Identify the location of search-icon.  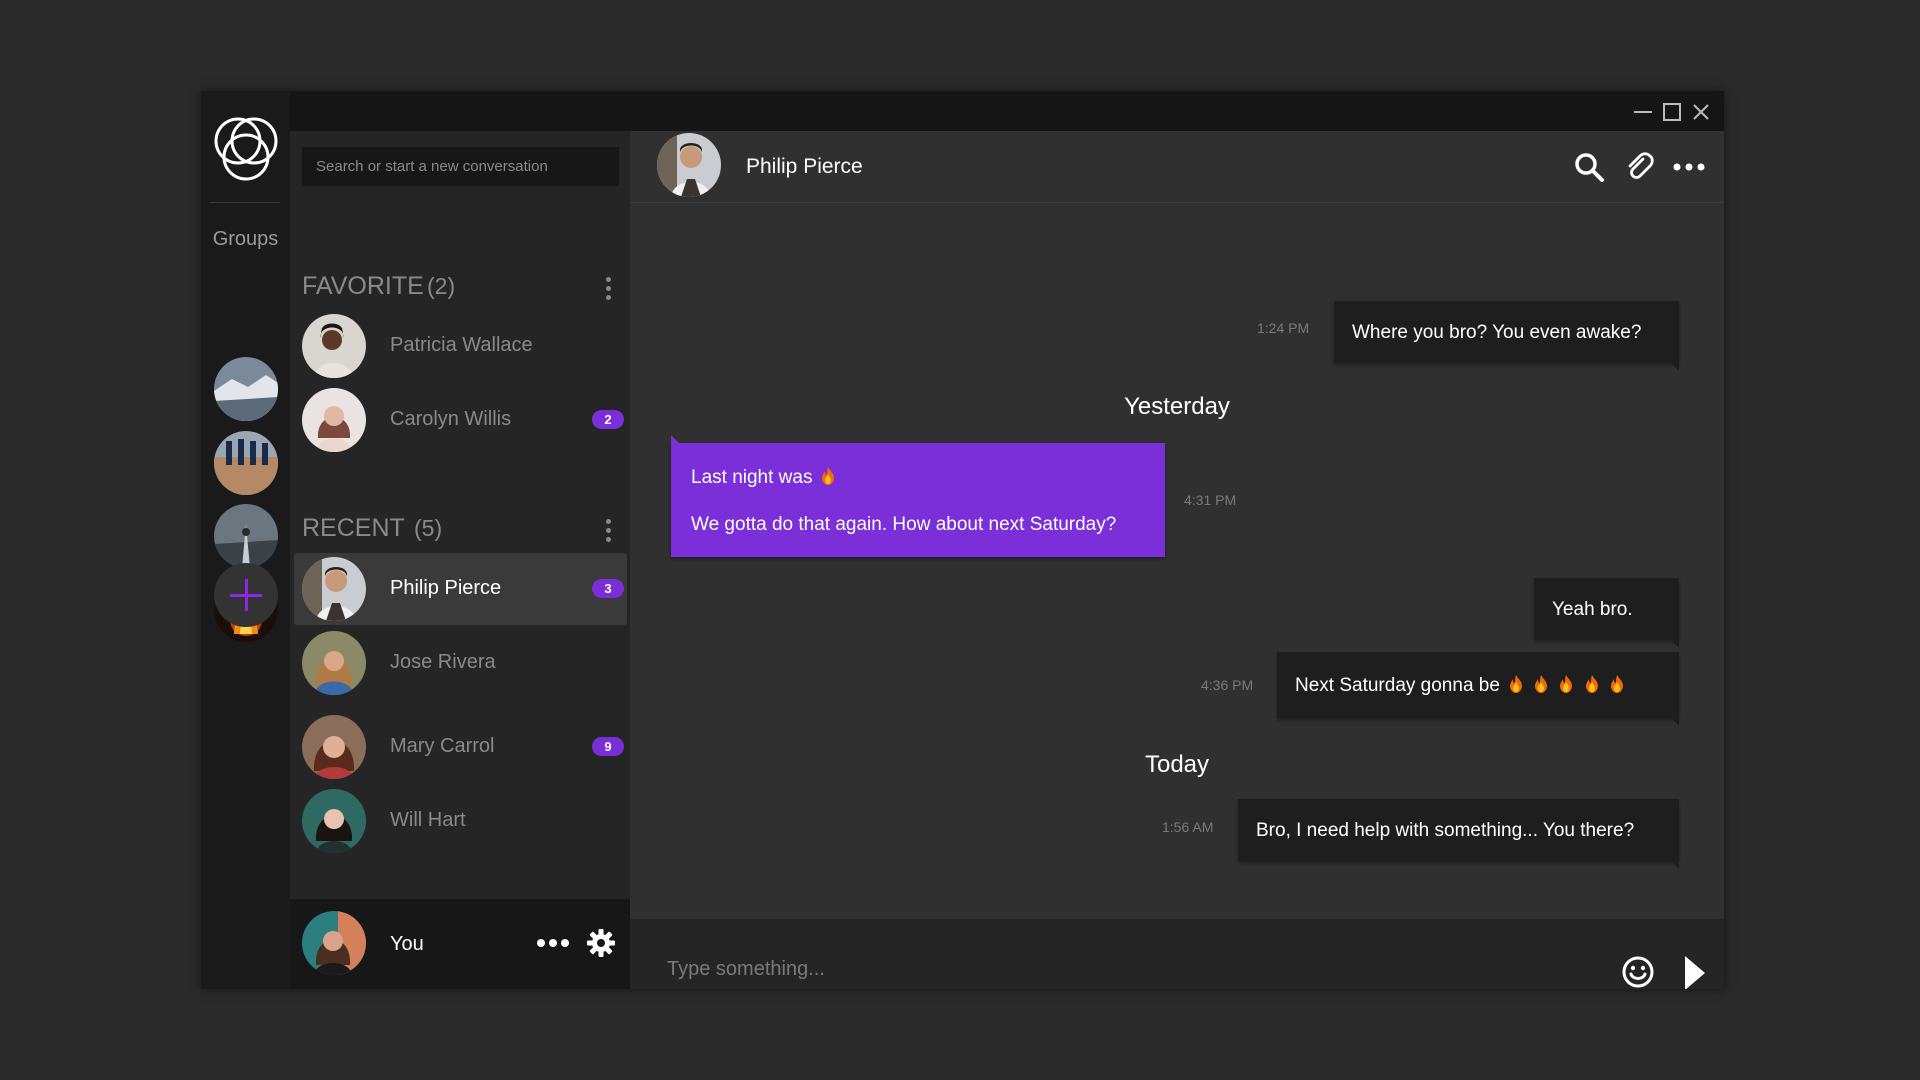
(1589, 167).